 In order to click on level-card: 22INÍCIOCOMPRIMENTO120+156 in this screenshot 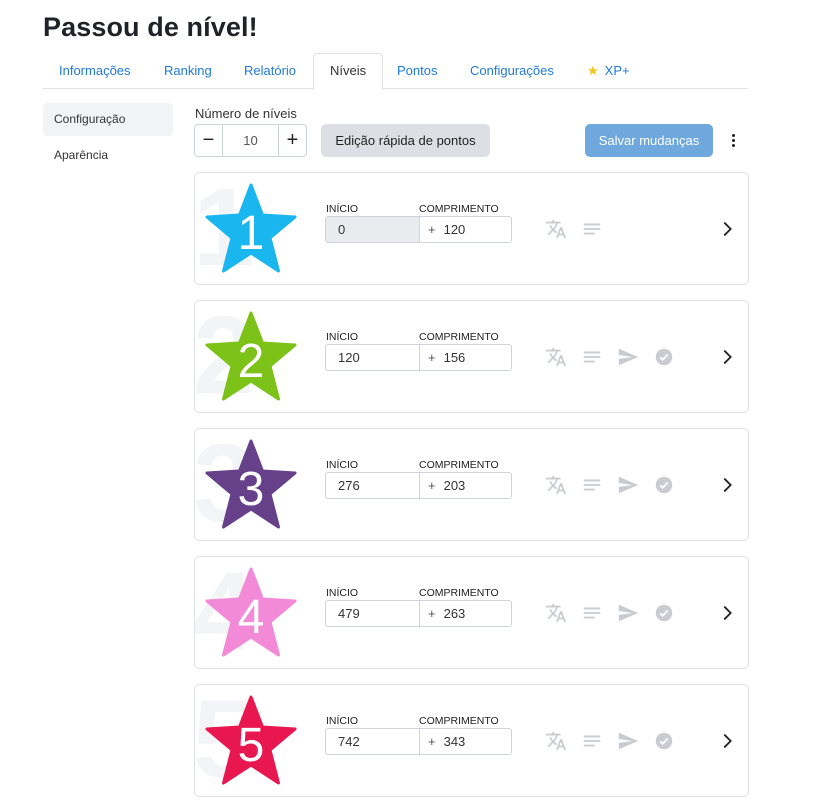, I will do `click(471, 356)`.